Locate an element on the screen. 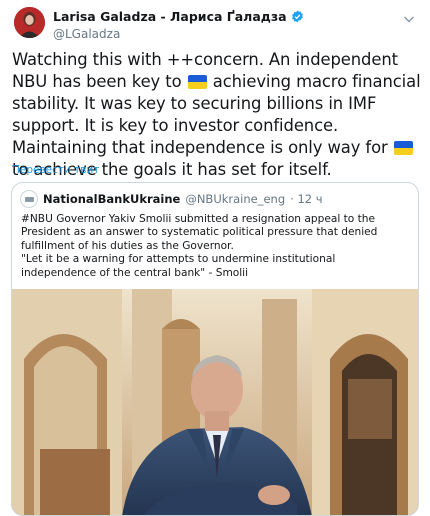 This screenshot has width=430, height=516. quoted-timestamp: · 12 ч is located at coordinates (306, 199).